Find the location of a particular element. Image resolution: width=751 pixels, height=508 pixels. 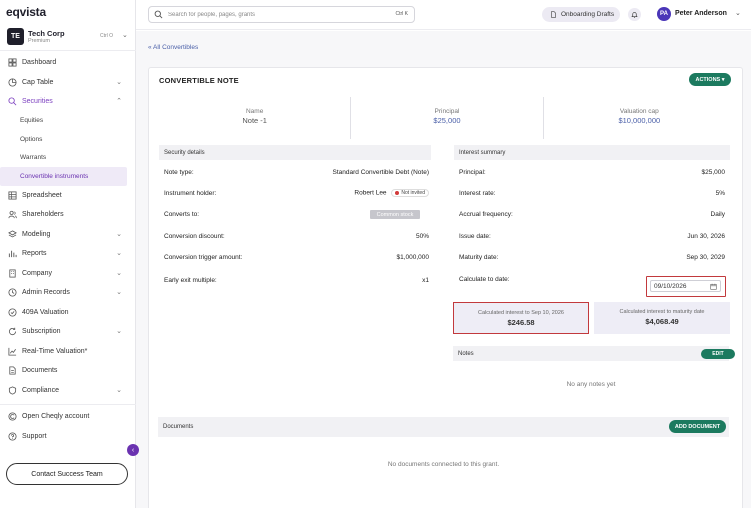

user-name: Peter Anderson is located at coordinates (701, 13).